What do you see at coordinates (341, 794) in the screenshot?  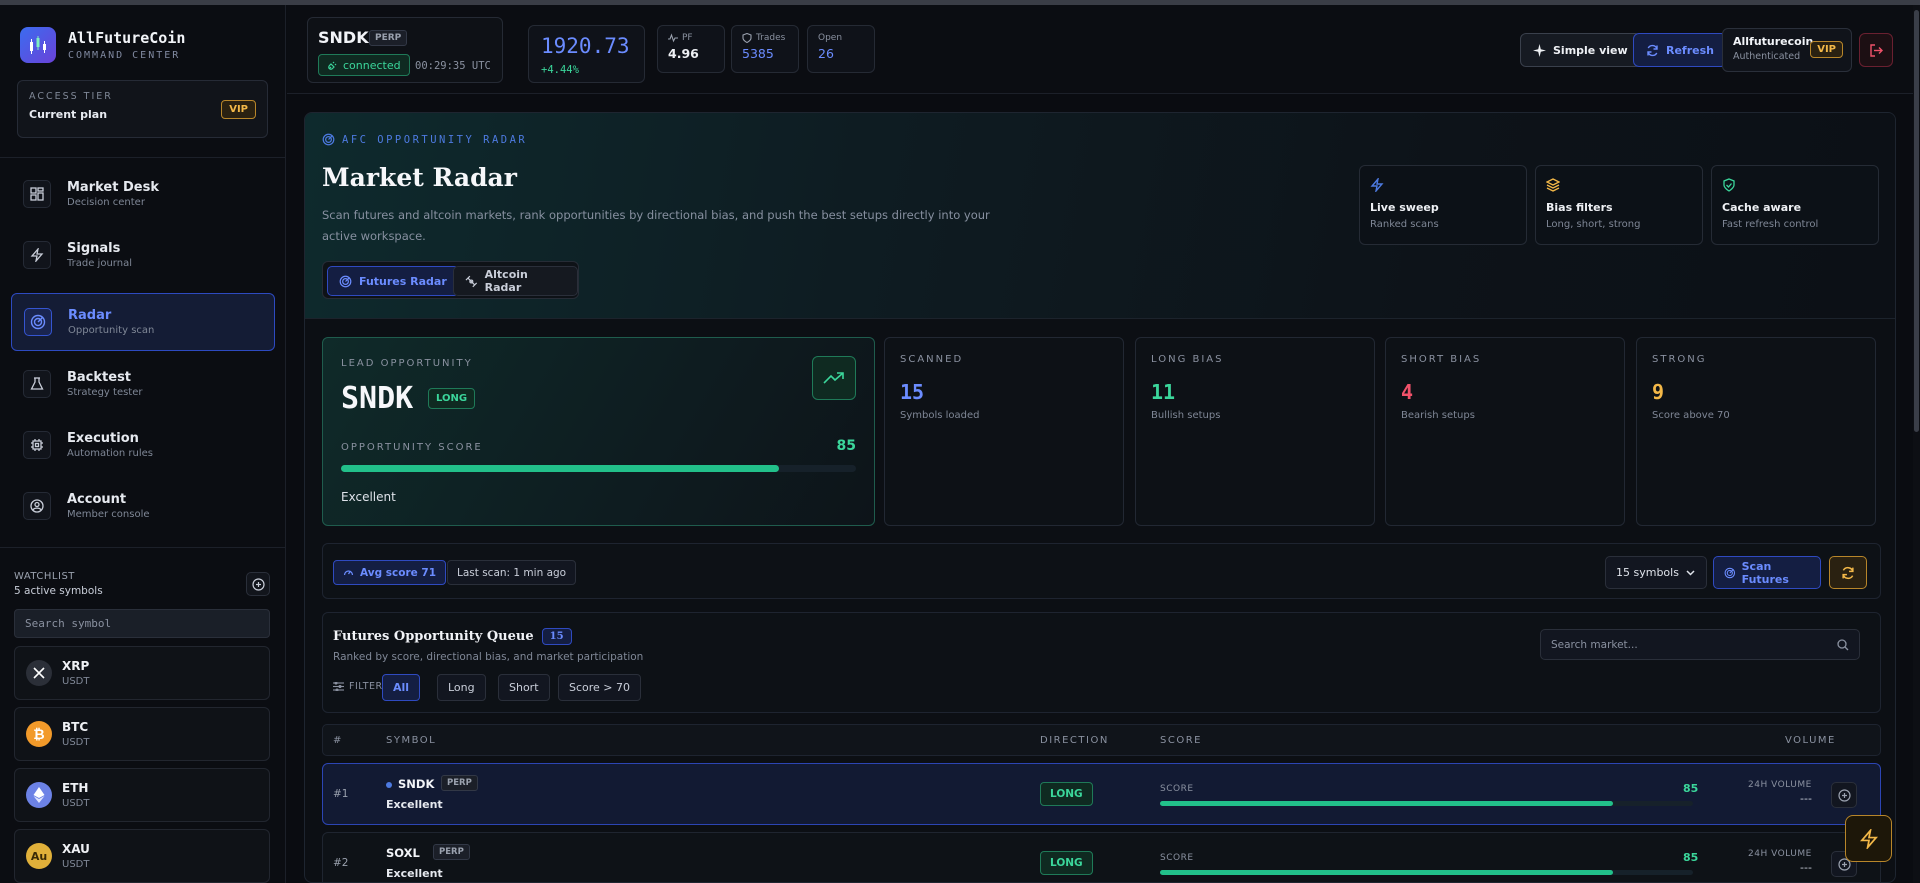 I see `row-rank: #1` at bounding box center [341, 794].